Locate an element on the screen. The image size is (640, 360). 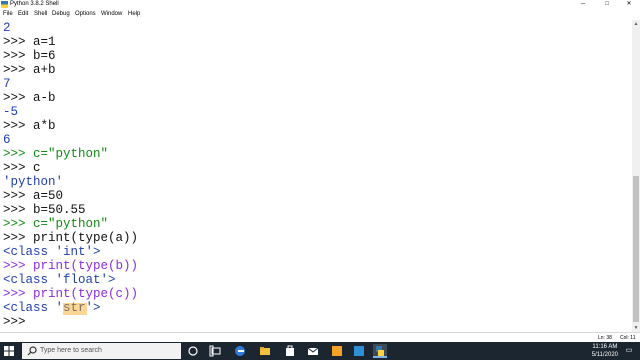
clock-date: 5/11/2020 is located at coordinates (604, 355).